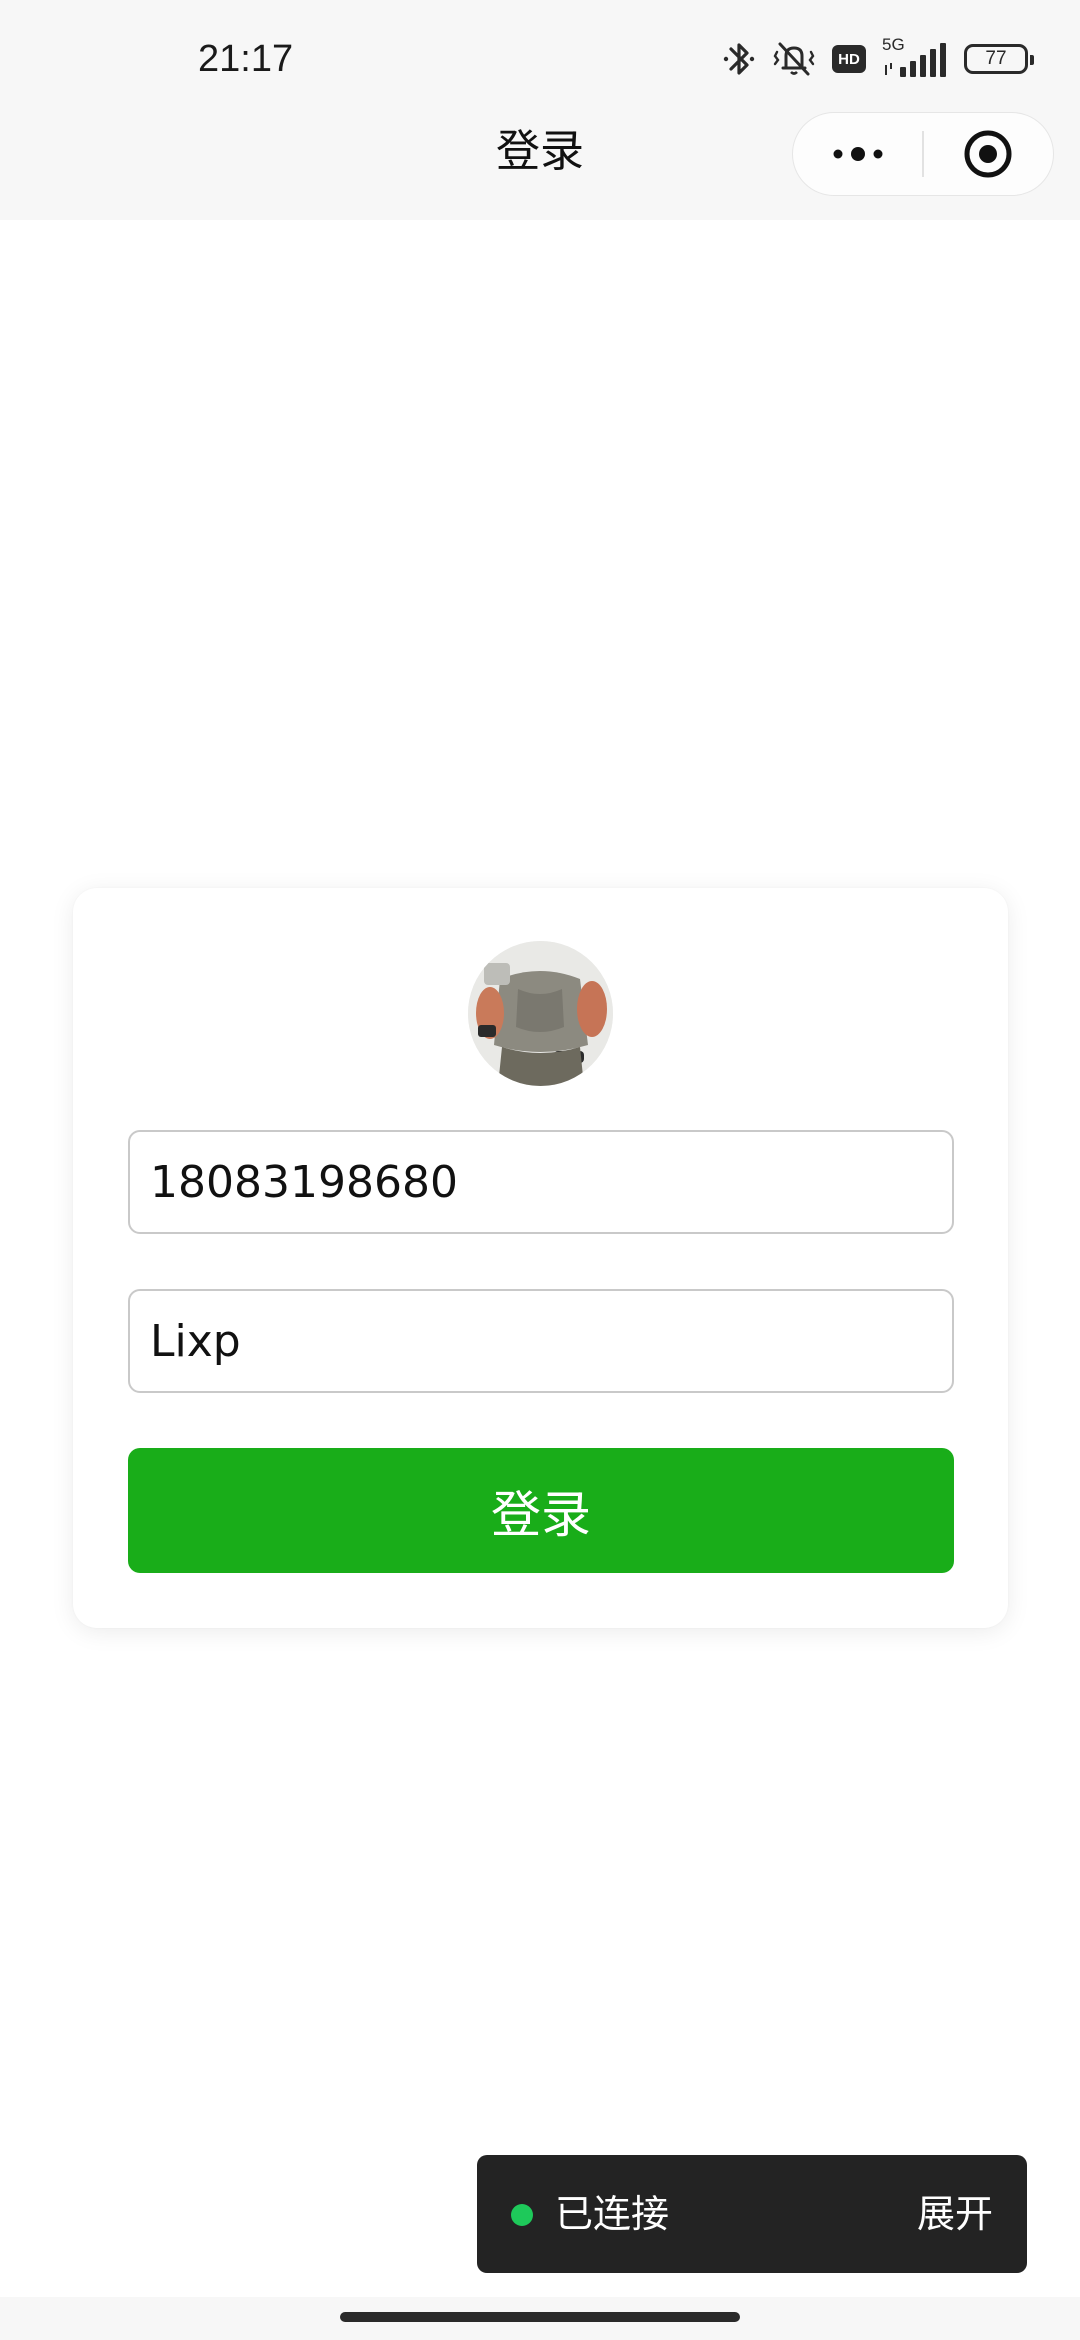  I want to click on home-indicator, so click(540, 2317).